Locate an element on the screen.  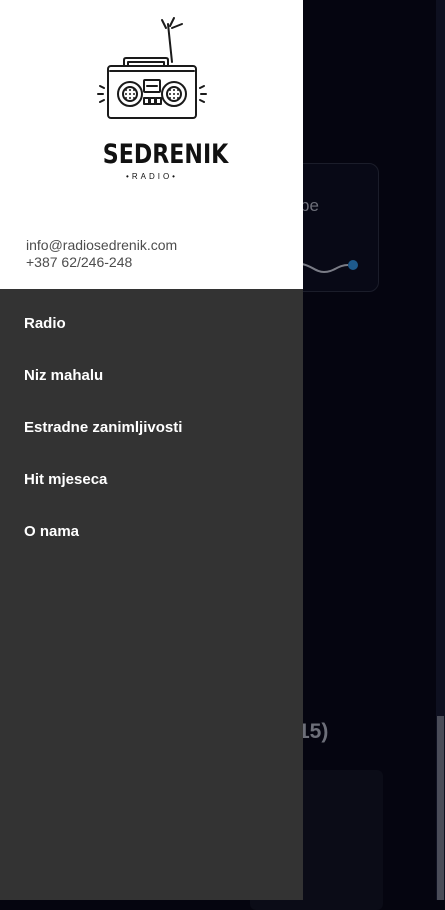
logo-subtitle: •RADIO• is located at coordinates (152, 176).